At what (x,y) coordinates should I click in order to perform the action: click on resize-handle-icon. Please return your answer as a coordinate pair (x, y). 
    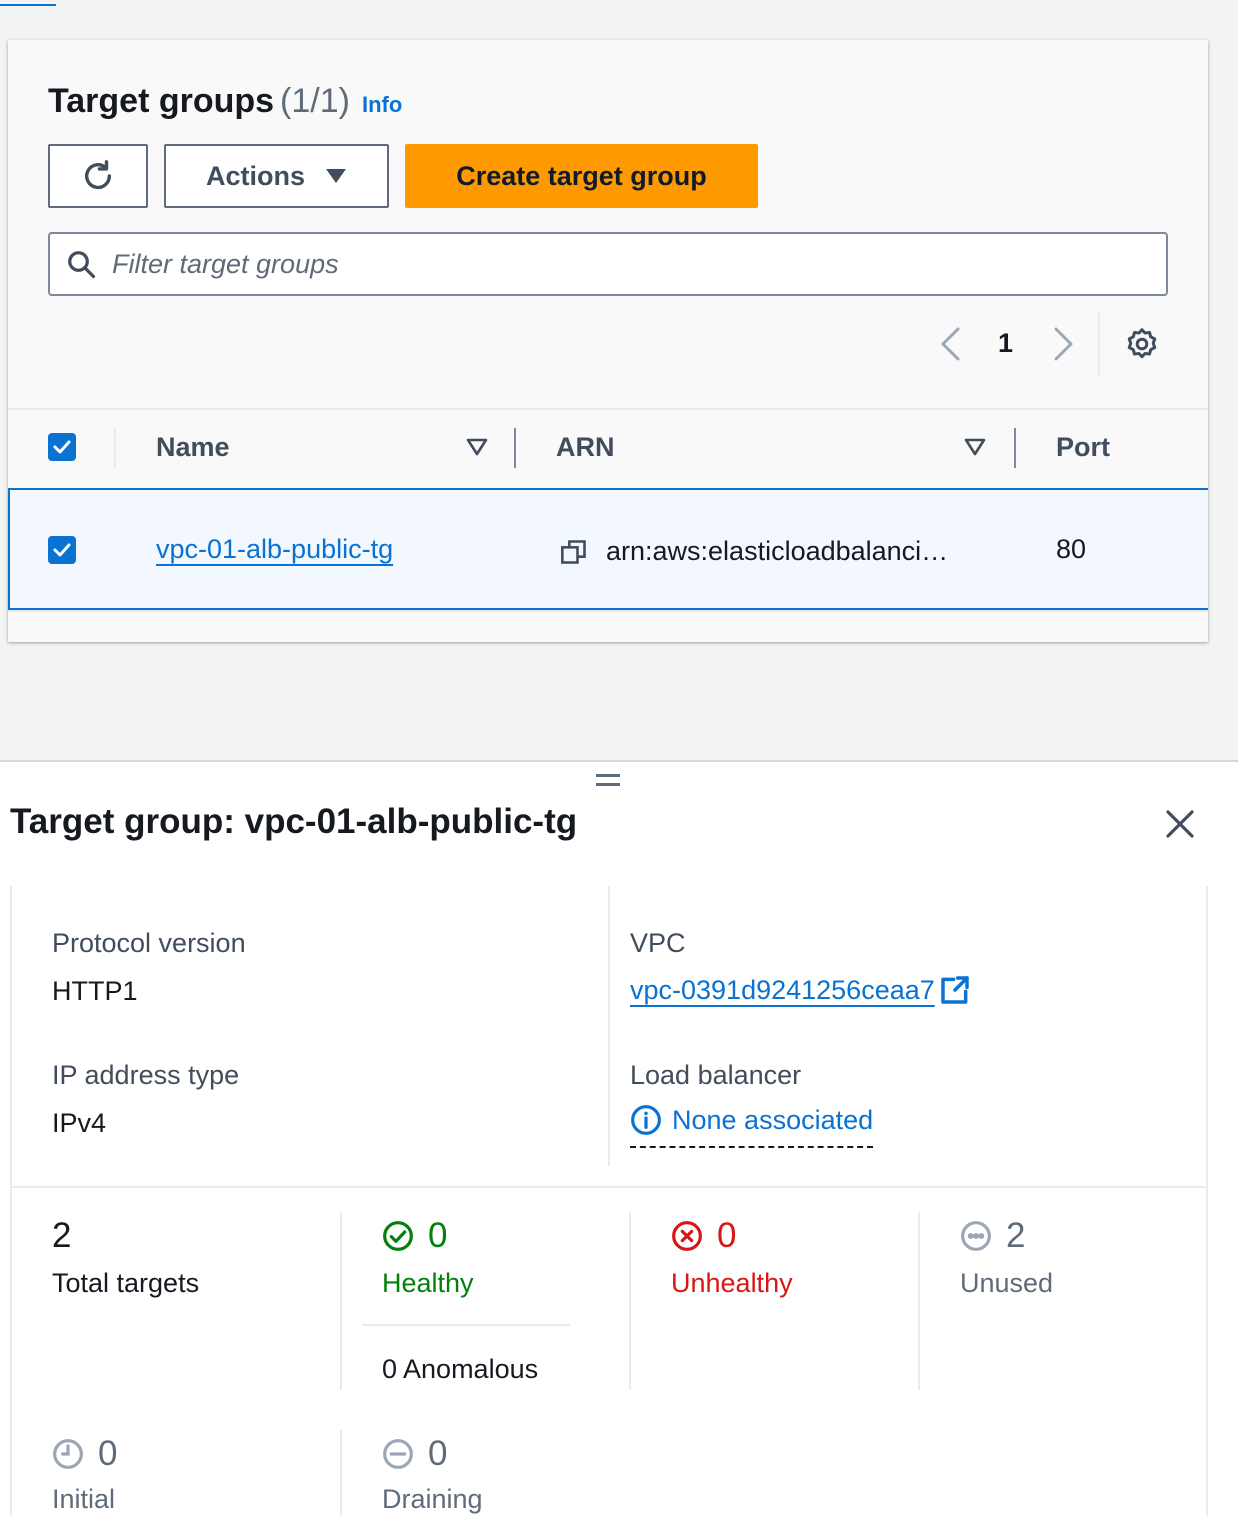
    Looking at the image, I should click on (608, 780).